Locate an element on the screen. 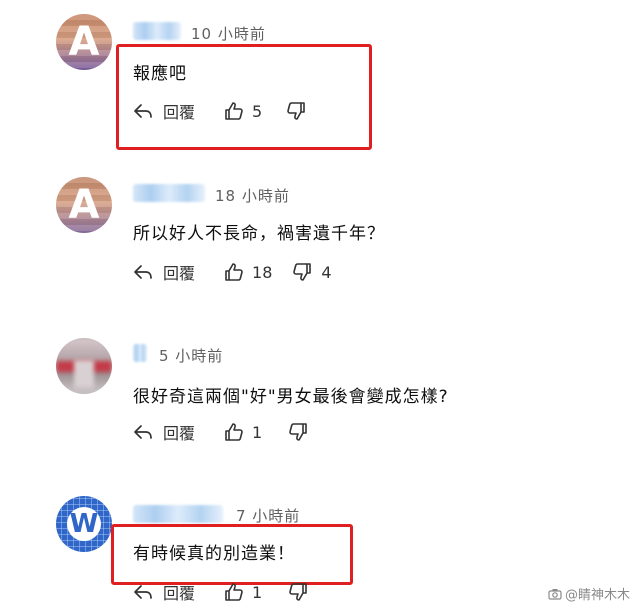 This screenshot has height=611, width=640. avatar is located at coordinates (84, 366).